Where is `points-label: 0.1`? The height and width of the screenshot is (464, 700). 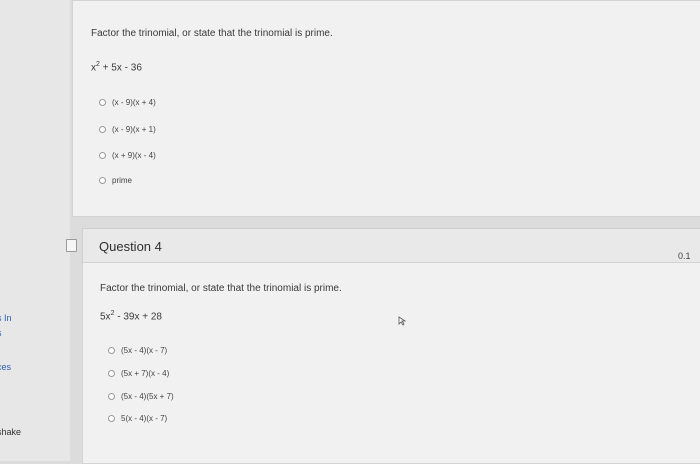 points-label: 0.1 is located at coordinates (684, 256).